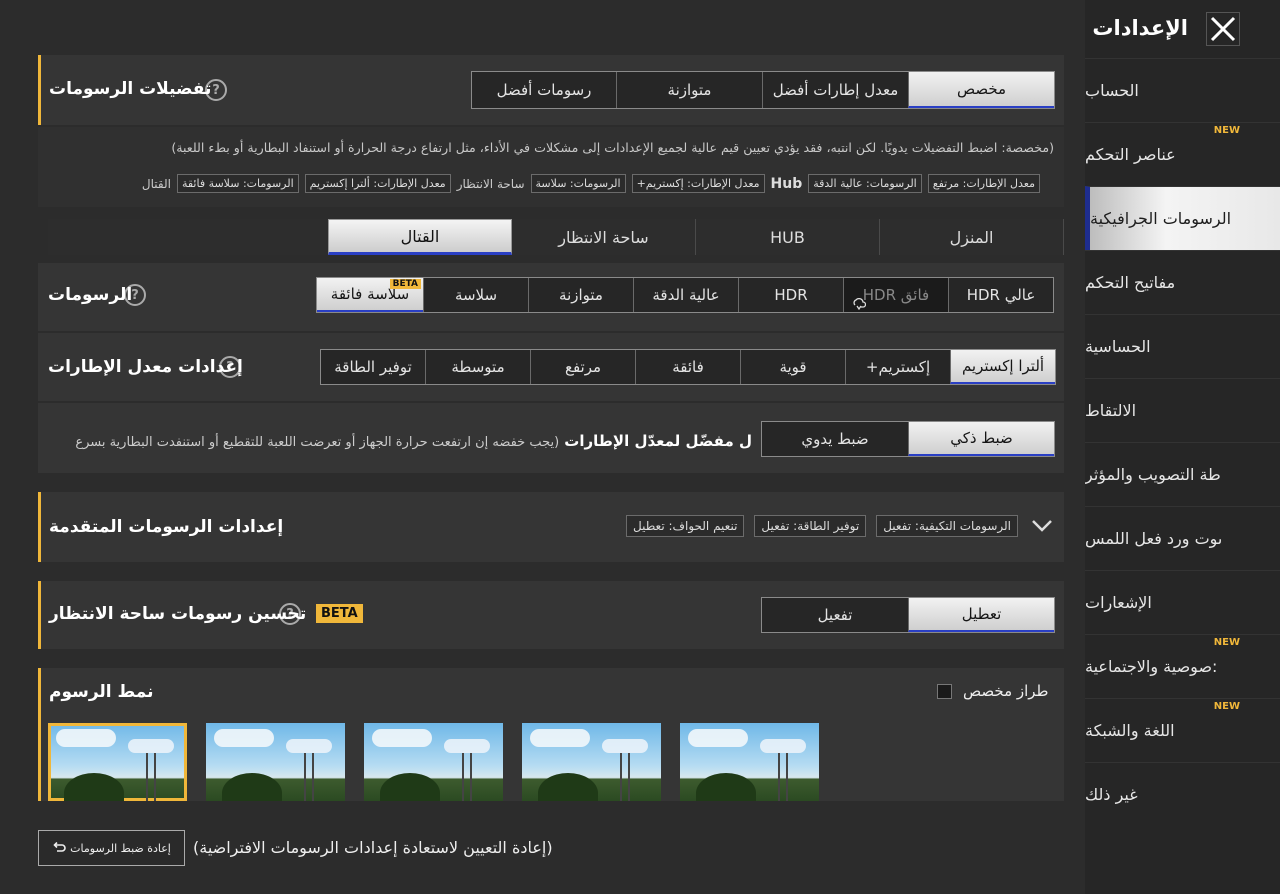 This screenshot has width=1280, height=894. I want to click on sidebar-item-label: الحساسية, so click(1118, 346).